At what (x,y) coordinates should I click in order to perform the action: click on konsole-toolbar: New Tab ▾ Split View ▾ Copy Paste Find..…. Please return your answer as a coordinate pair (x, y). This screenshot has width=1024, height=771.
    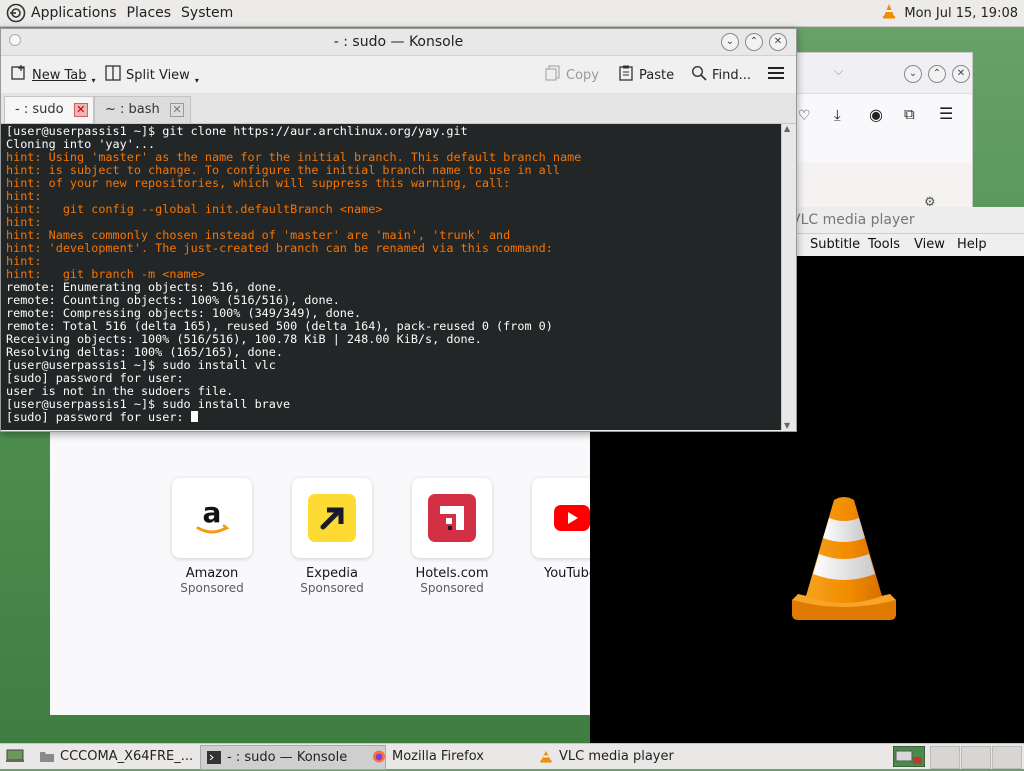
    Looking at the image, I should click on (398, 74).